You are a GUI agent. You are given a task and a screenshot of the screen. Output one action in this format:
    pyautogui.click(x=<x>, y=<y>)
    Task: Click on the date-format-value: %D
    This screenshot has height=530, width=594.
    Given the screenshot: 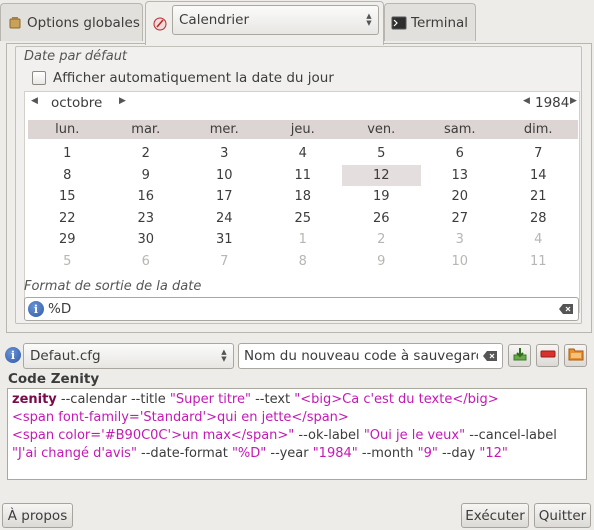 What is the action you would take?
    pyautogui.click(x=60, y=309)
    